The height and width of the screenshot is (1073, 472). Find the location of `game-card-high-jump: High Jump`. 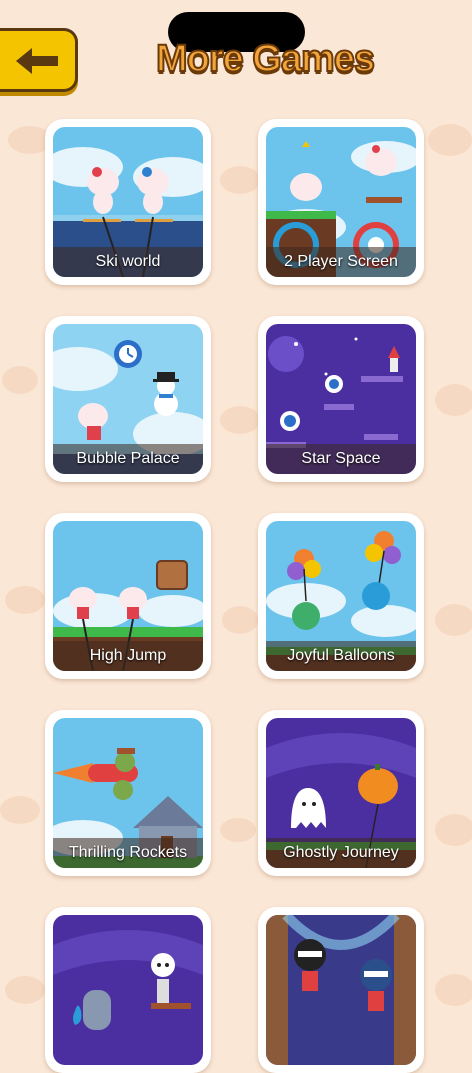

game-card-high-jump: High Jump is located at coordinates (128, 596).